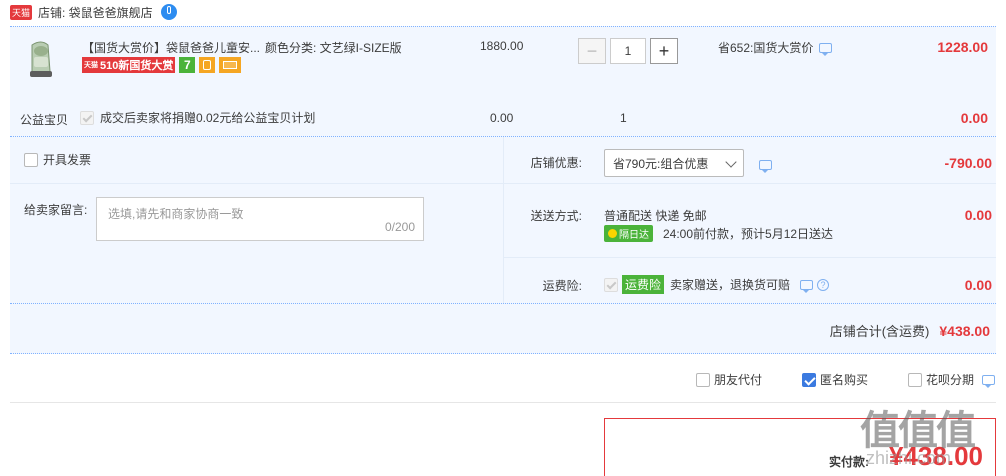  I want to click on product-image, so click(41, 60).